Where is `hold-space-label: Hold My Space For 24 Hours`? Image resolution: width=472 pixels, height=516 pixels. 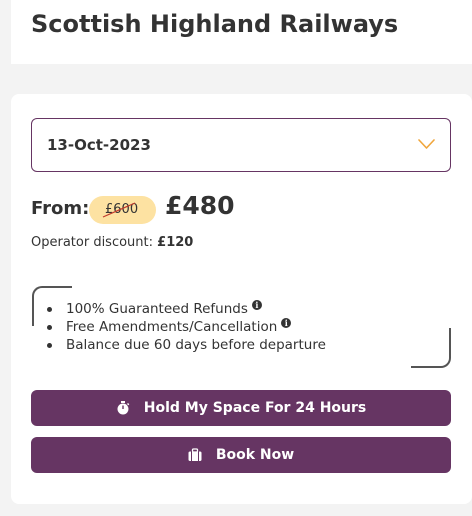 hold-space-label: Hold My Space For 24 Hours is located at coordinates (255, 408).